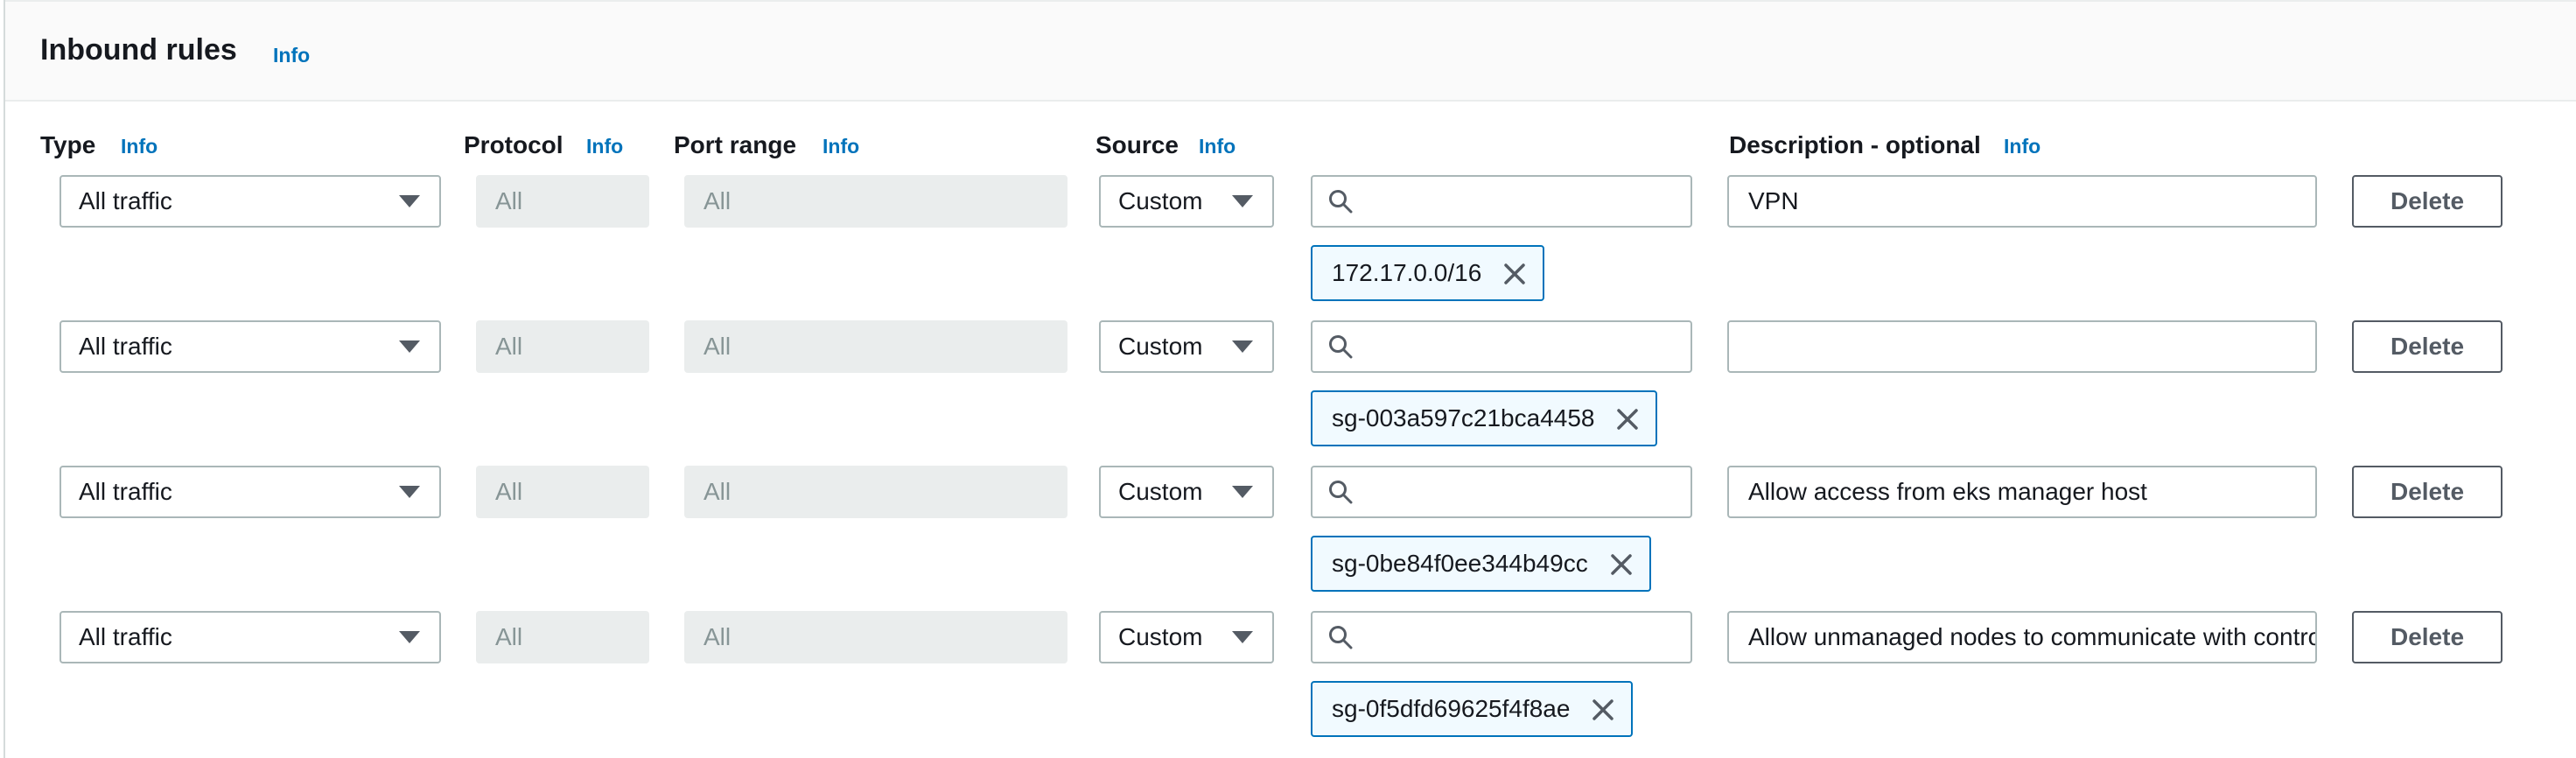  Describe the element at coordinates (2022, 201) in the screenshot. I see `description-input: VPN` at that location.